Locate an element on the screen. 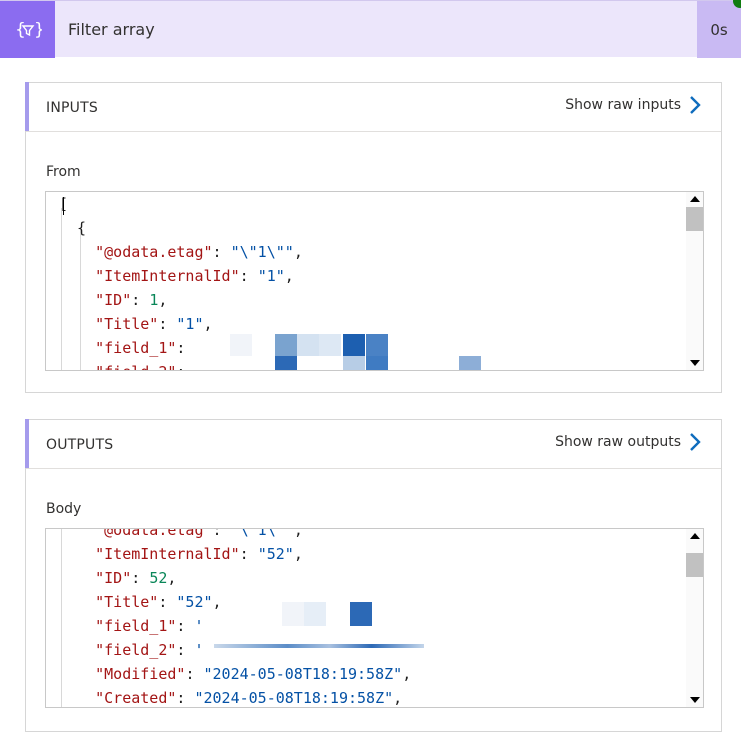  from-label: From is located at coordinates (63, 172).